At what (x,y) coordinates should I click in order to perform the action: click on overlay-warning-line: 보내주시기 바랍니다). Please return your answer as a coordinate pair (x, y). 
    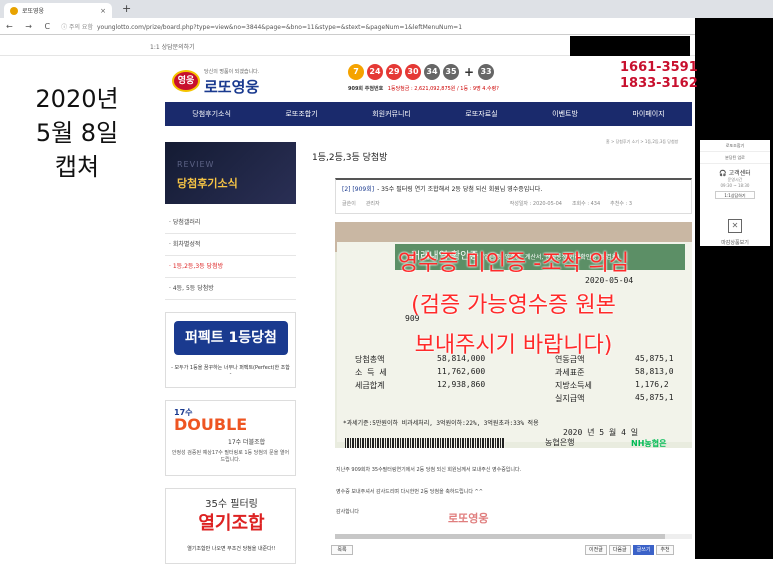
    Looking at the image, I should click on (513, 345).